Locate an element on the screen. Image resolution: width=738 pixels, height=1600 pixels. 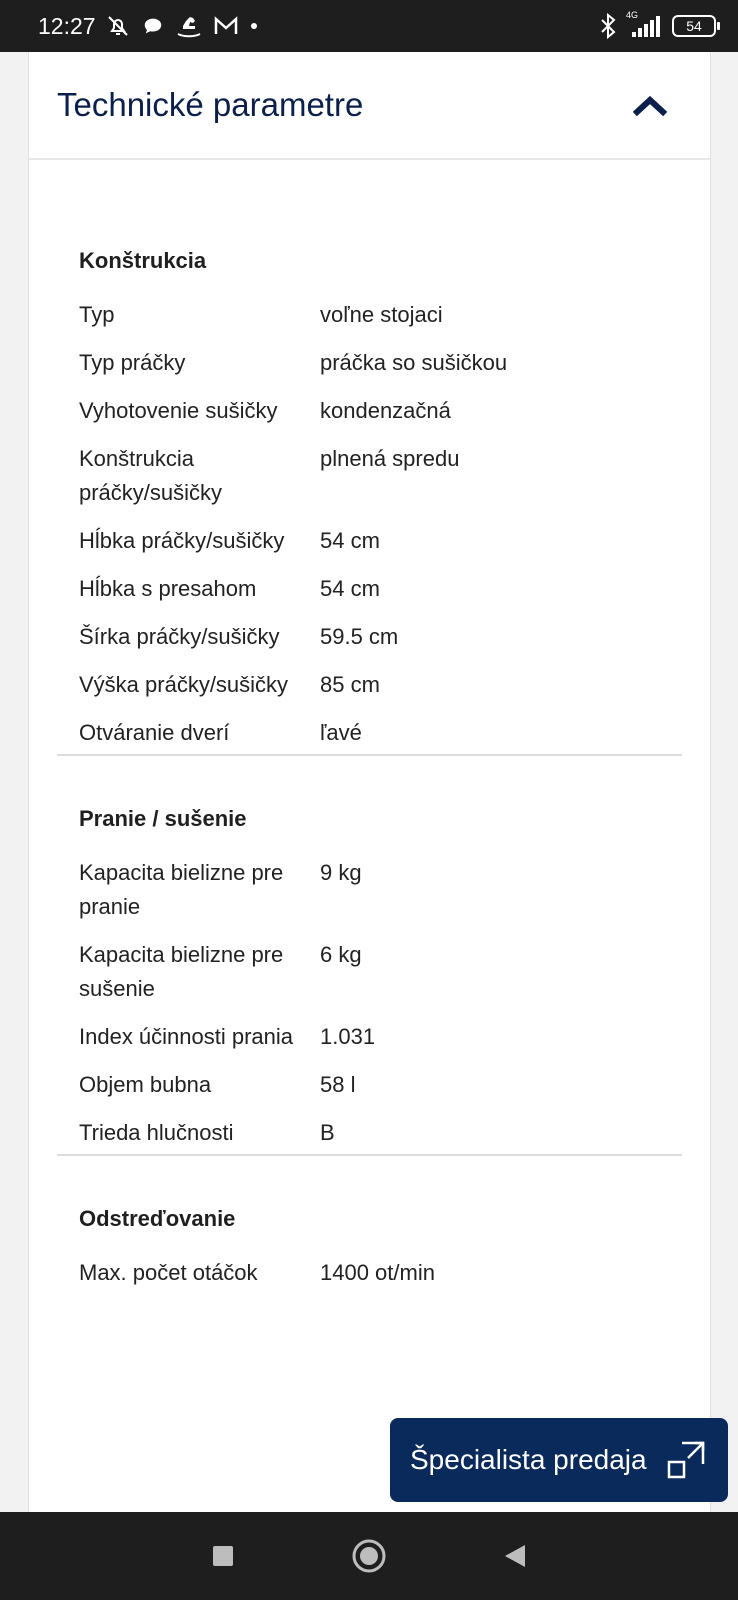
recent-apps-button is located at coordinates (223, 1556).